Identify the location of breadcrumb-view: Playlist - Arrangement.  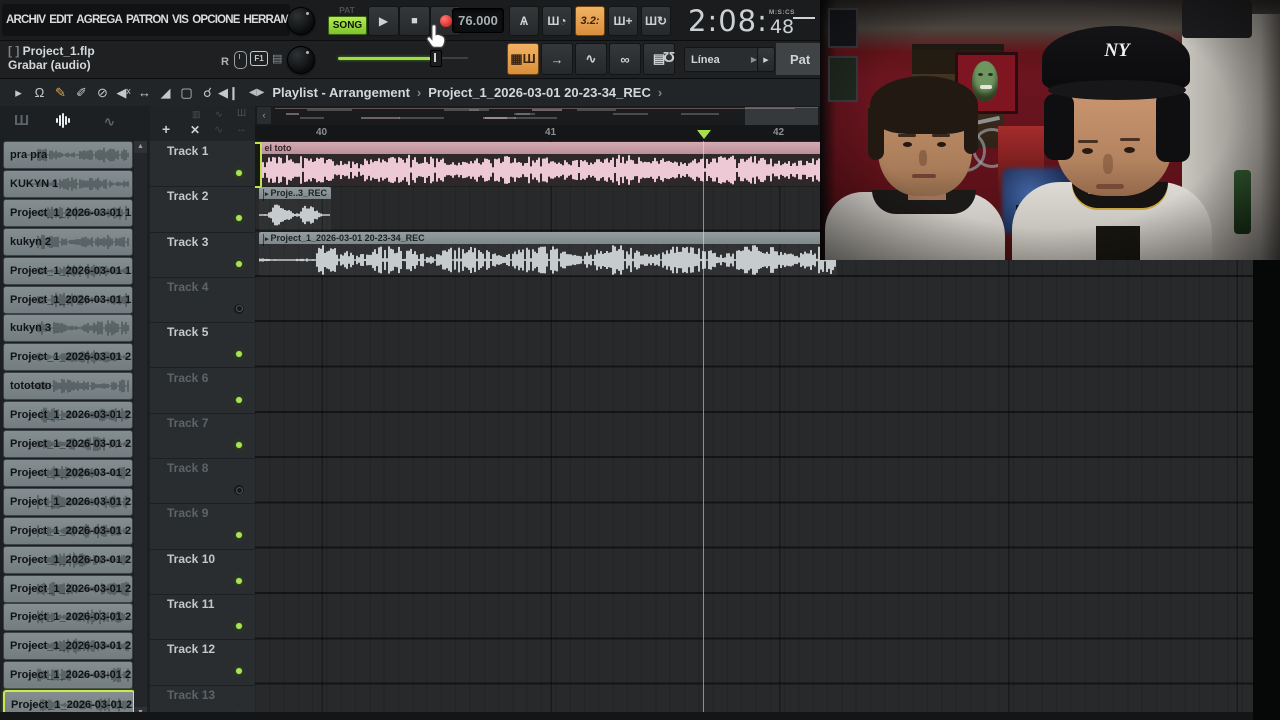
(341, 92).